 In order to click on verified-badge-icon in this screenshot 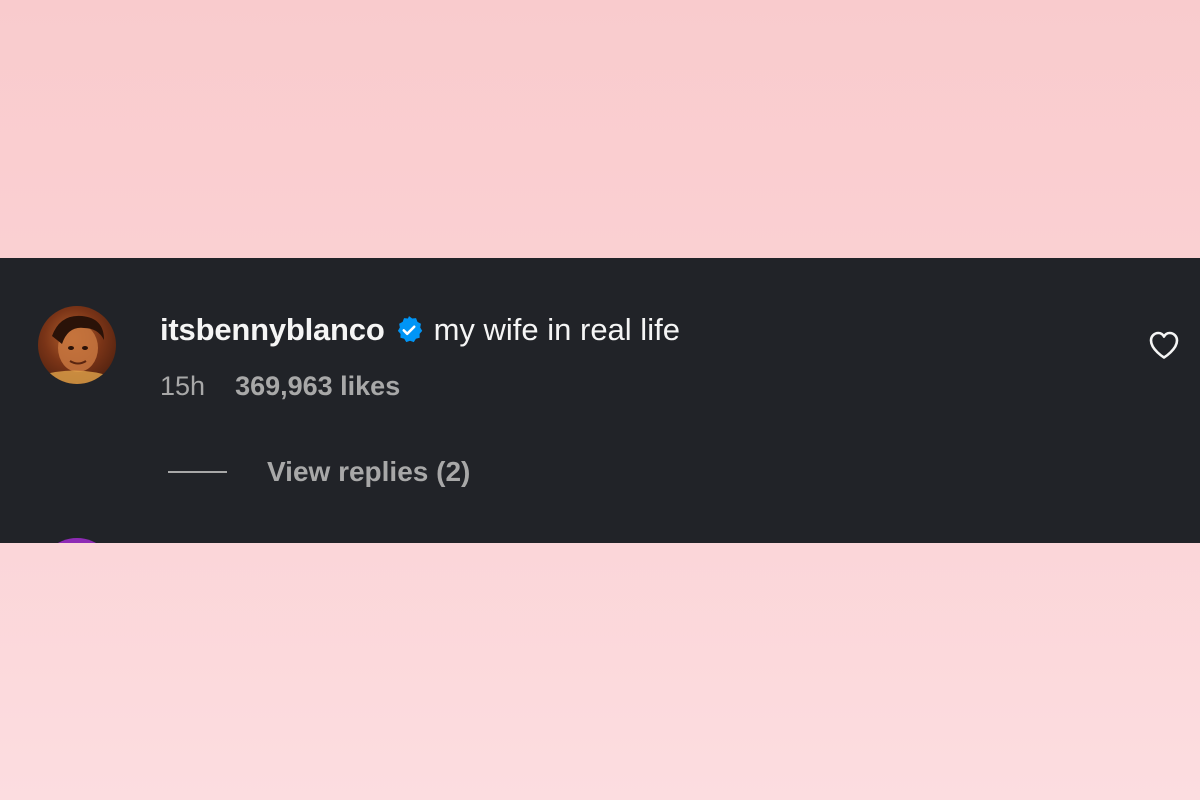, I will do `click(409, 330)`.